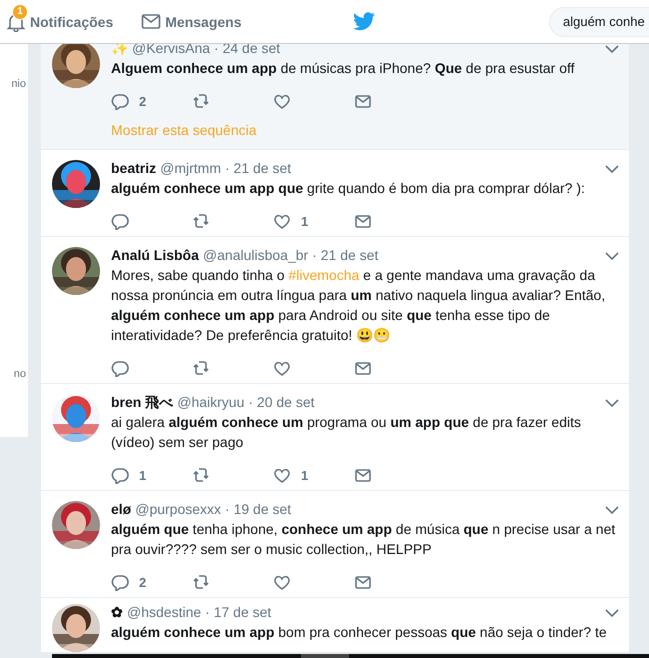  Describe the element at coordinates (117, 612) in the screenshot. I see `user-name: ✿` at that location.